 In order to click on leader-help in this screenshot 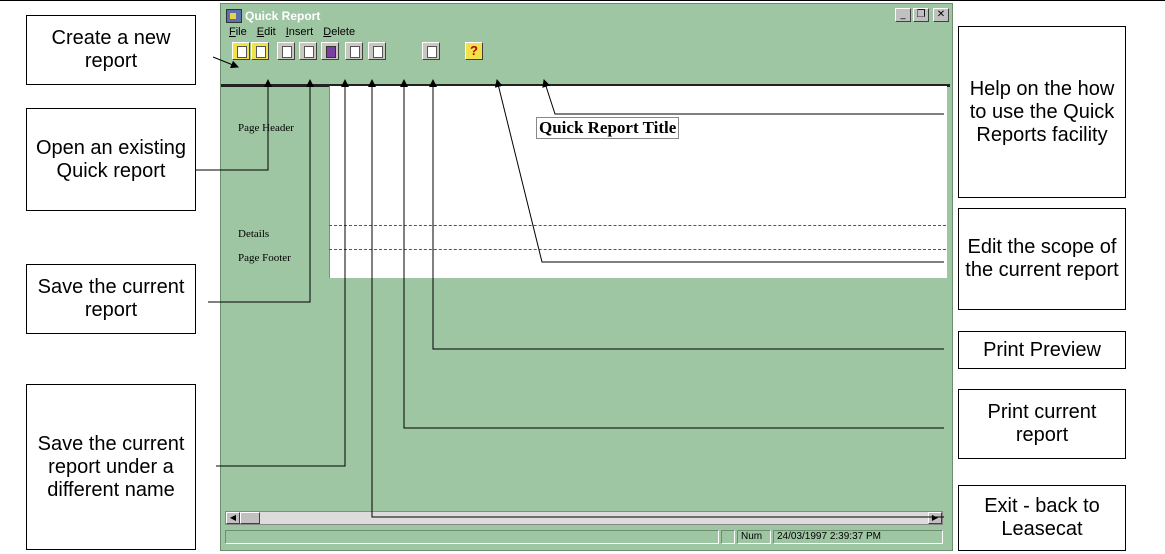, I will do `click(743, 97)`.